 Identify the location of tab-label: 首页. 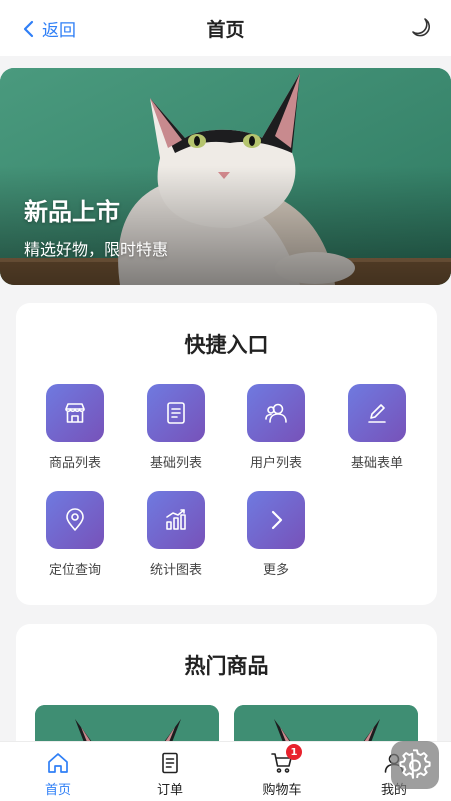
(57, 790).